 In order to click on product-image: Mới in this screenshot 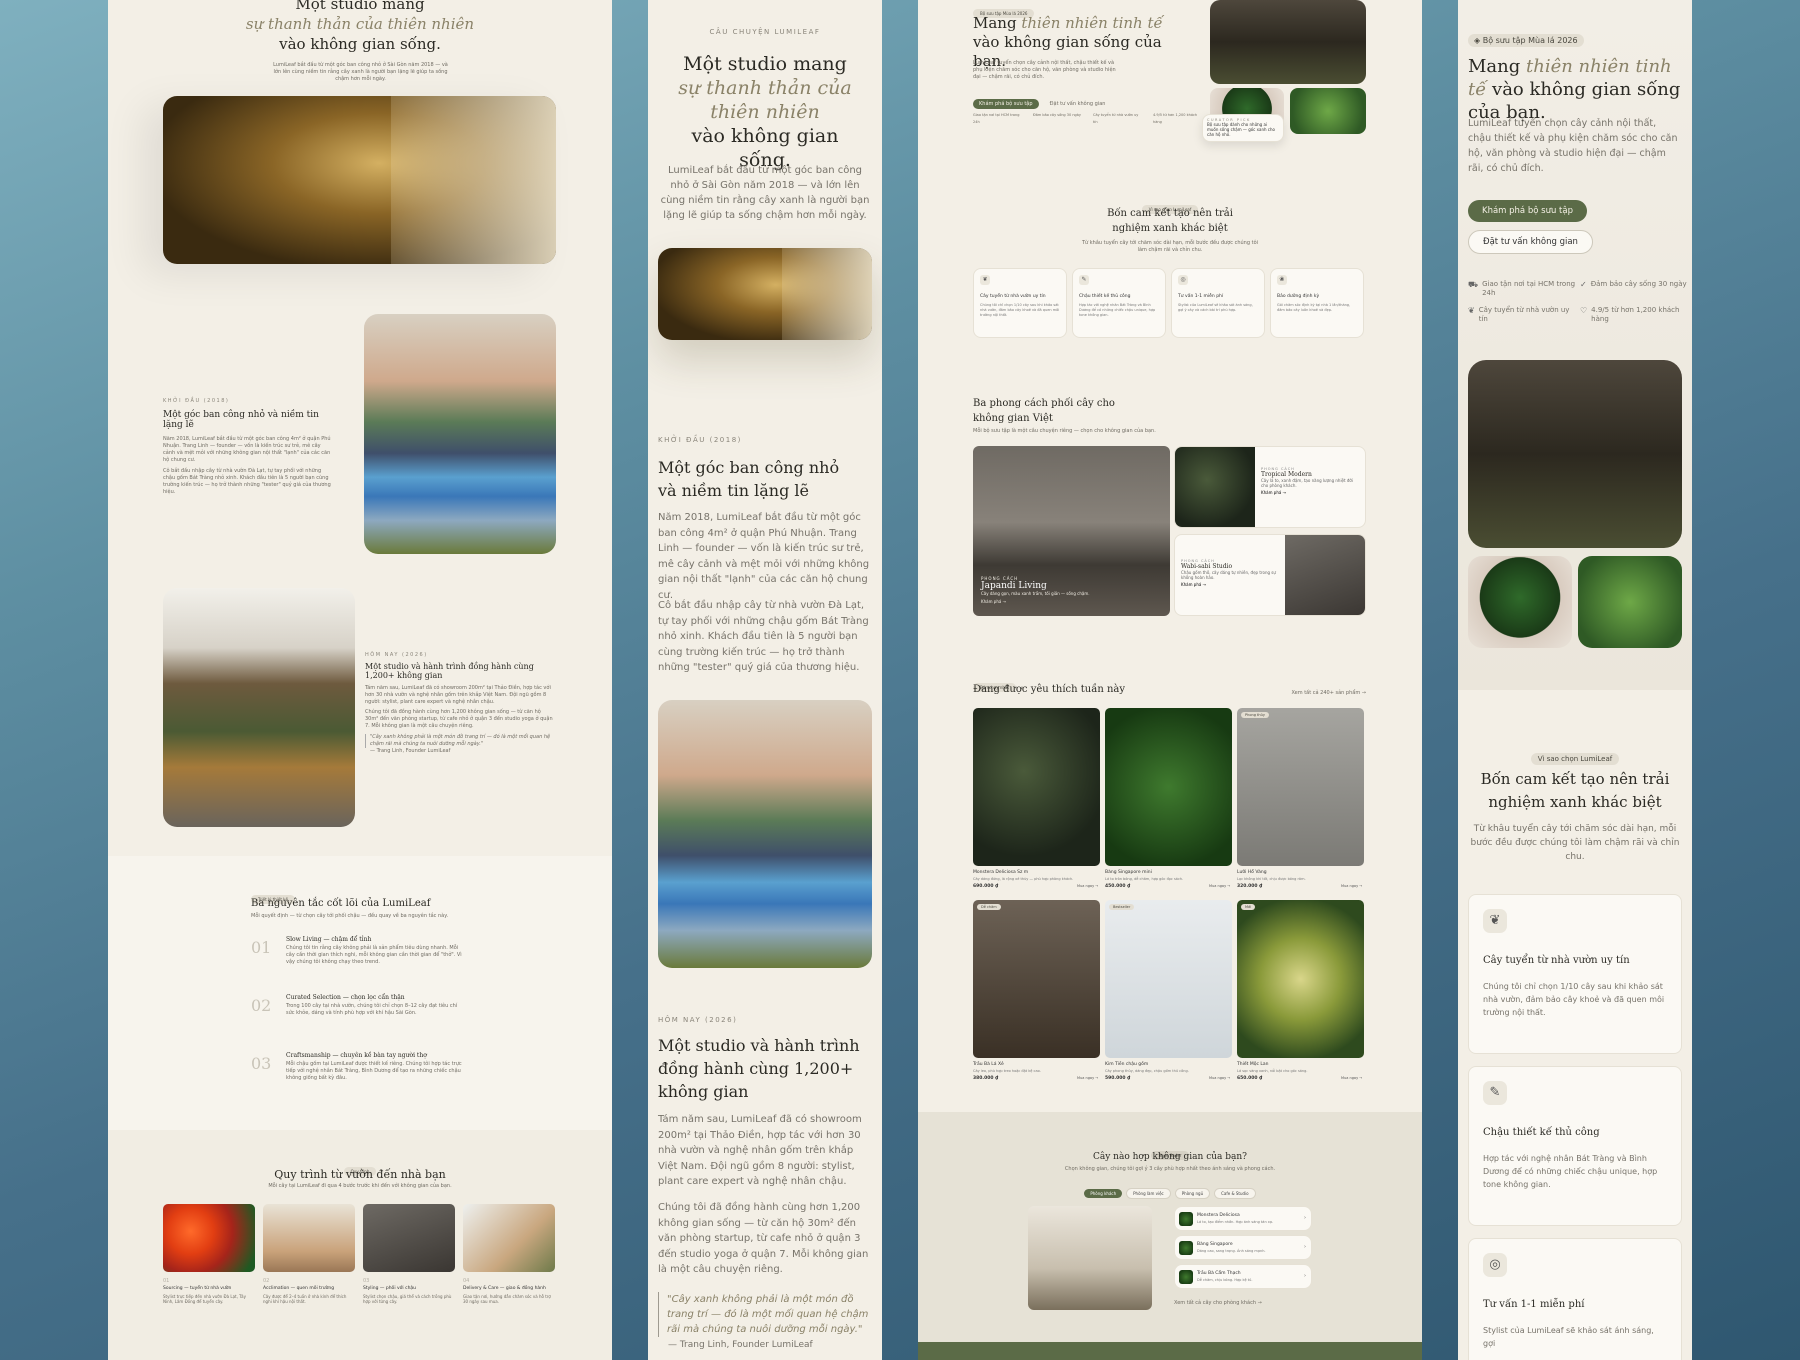, I will do `click(1300, 979)`.